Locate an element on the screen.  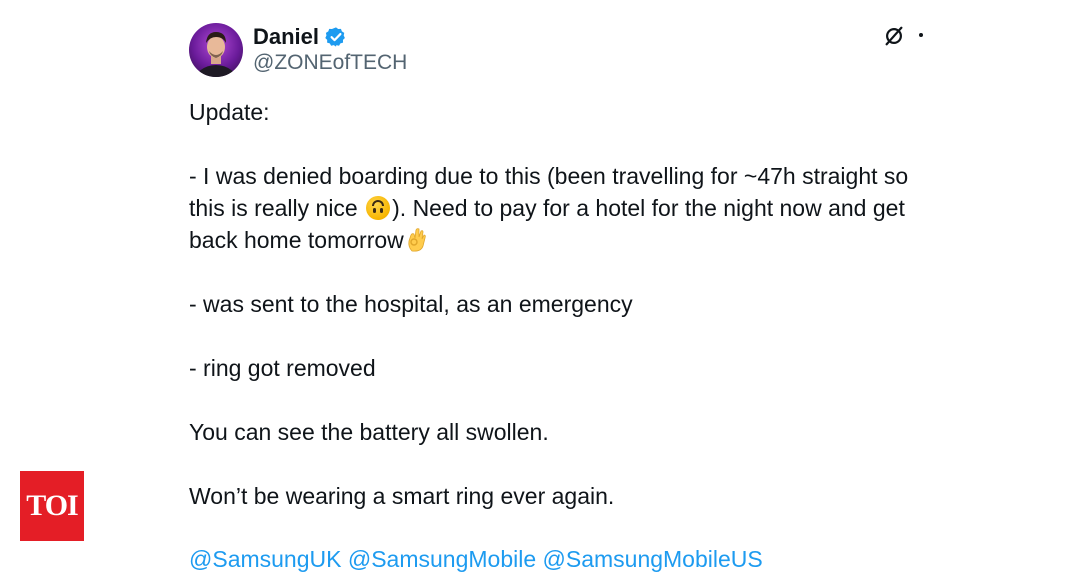
toi-logo: TOI is located at coordinates (52, 506).